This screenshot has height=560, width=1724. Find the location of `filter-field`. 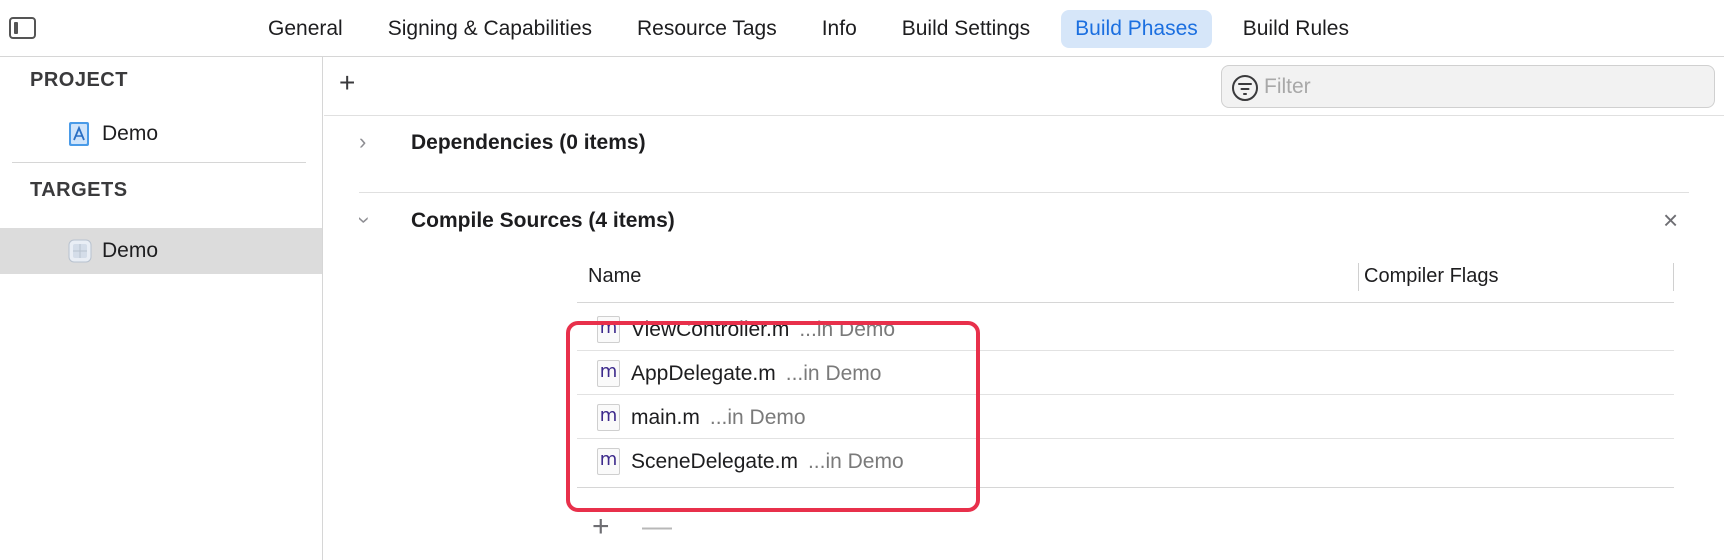

filter-field is located at coordinates (1468, 86).